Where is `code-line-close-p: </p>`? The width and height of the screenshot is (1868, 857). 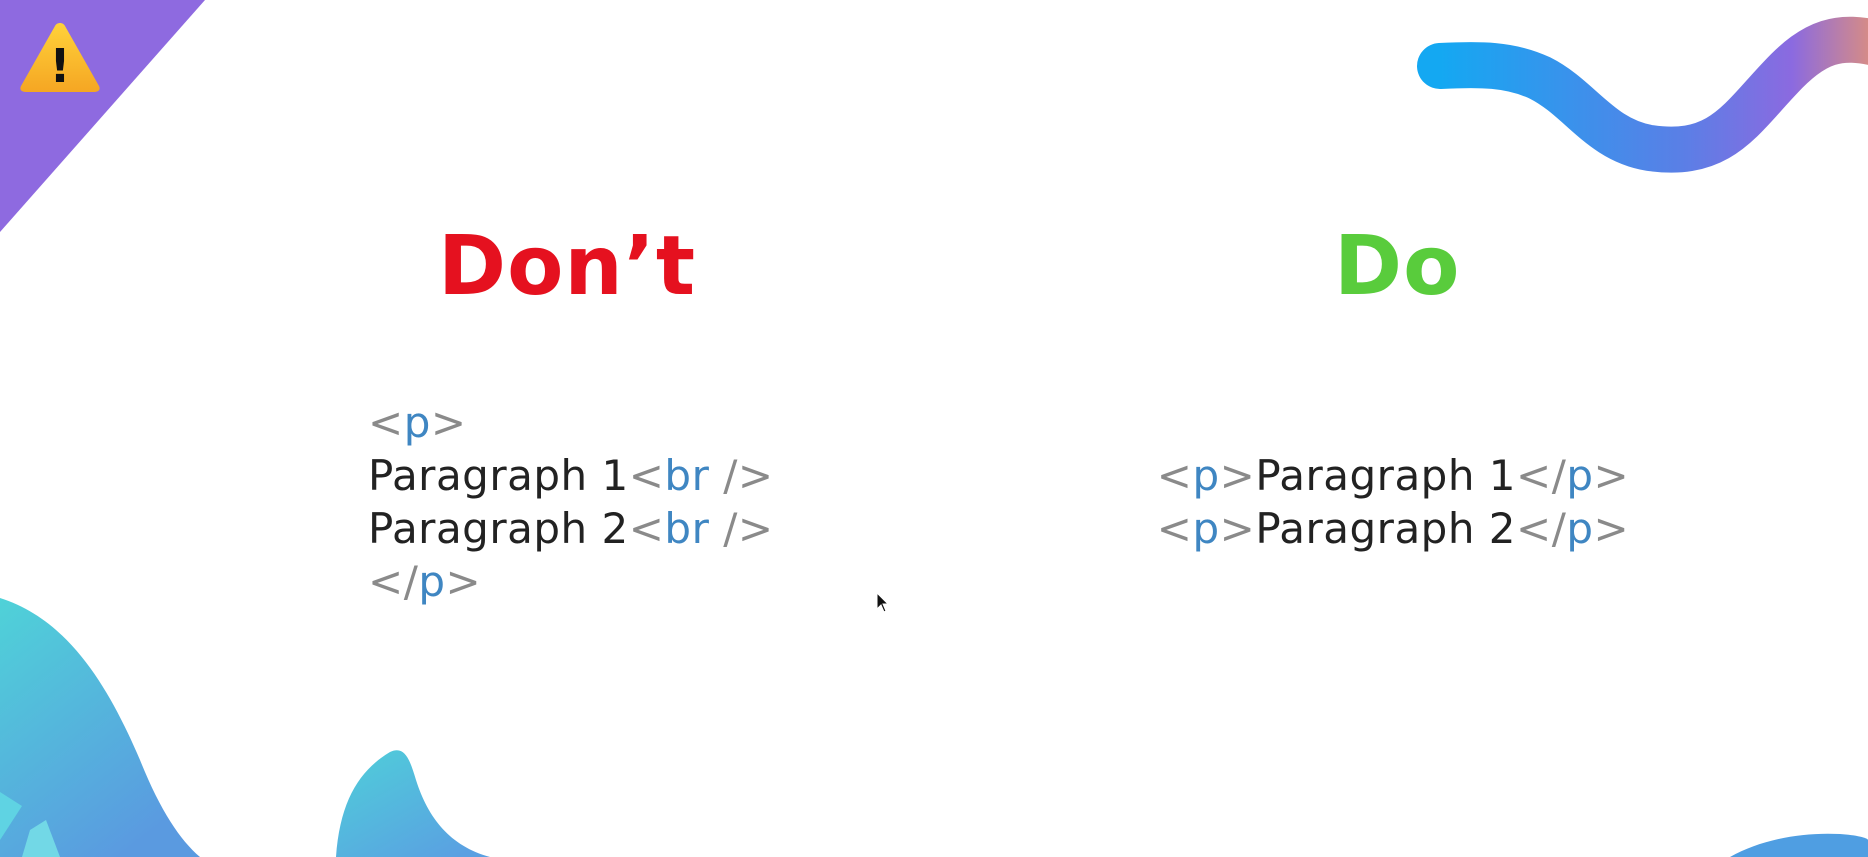
code-line-close-p: </p> is located at coordinates (571, 581).